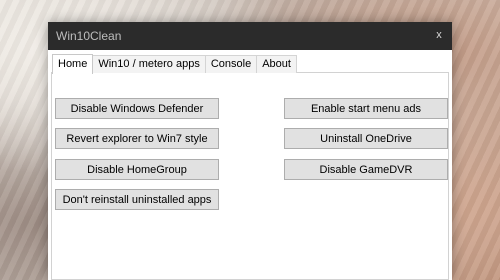 This screenshot has width=500, height=280. What do you see at coordinates (366, 108) in the screenshot?
I see `enable-start-menu-ads-button: Enable start menu ads` at bounding box center [366, 108].